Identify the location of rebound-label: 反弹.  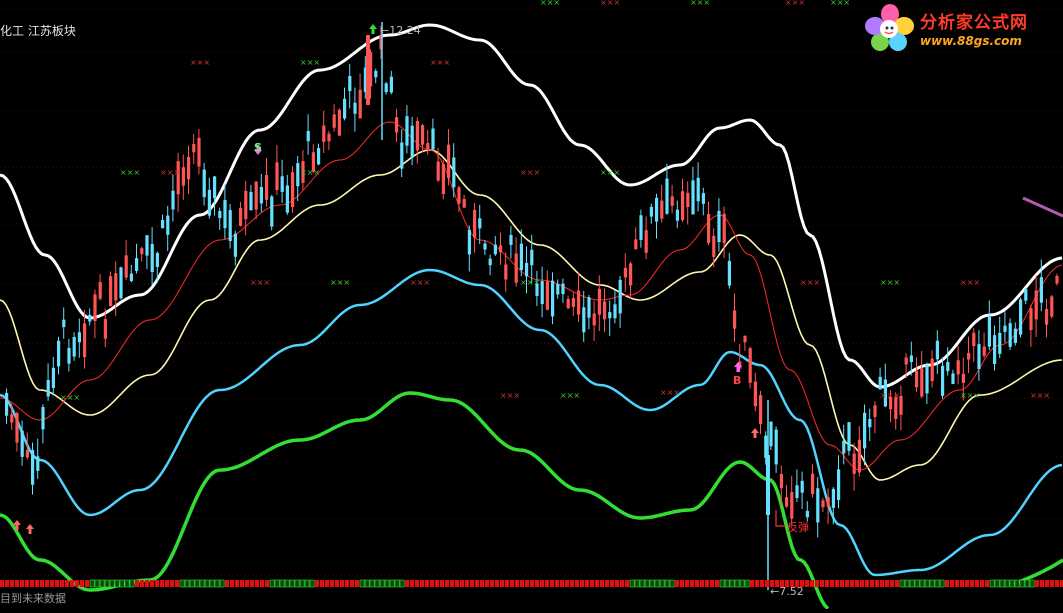
(798, 527).